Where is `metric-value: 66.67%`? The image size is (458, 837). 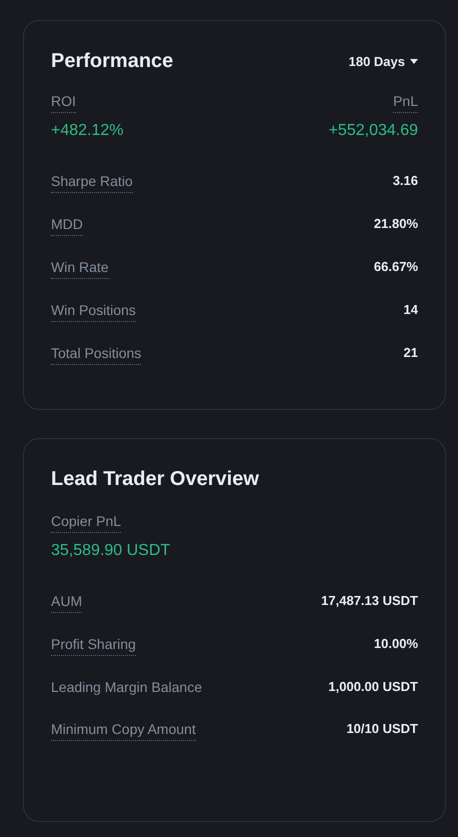
metric-value: 66.67% is located at coordinates (396, 267).